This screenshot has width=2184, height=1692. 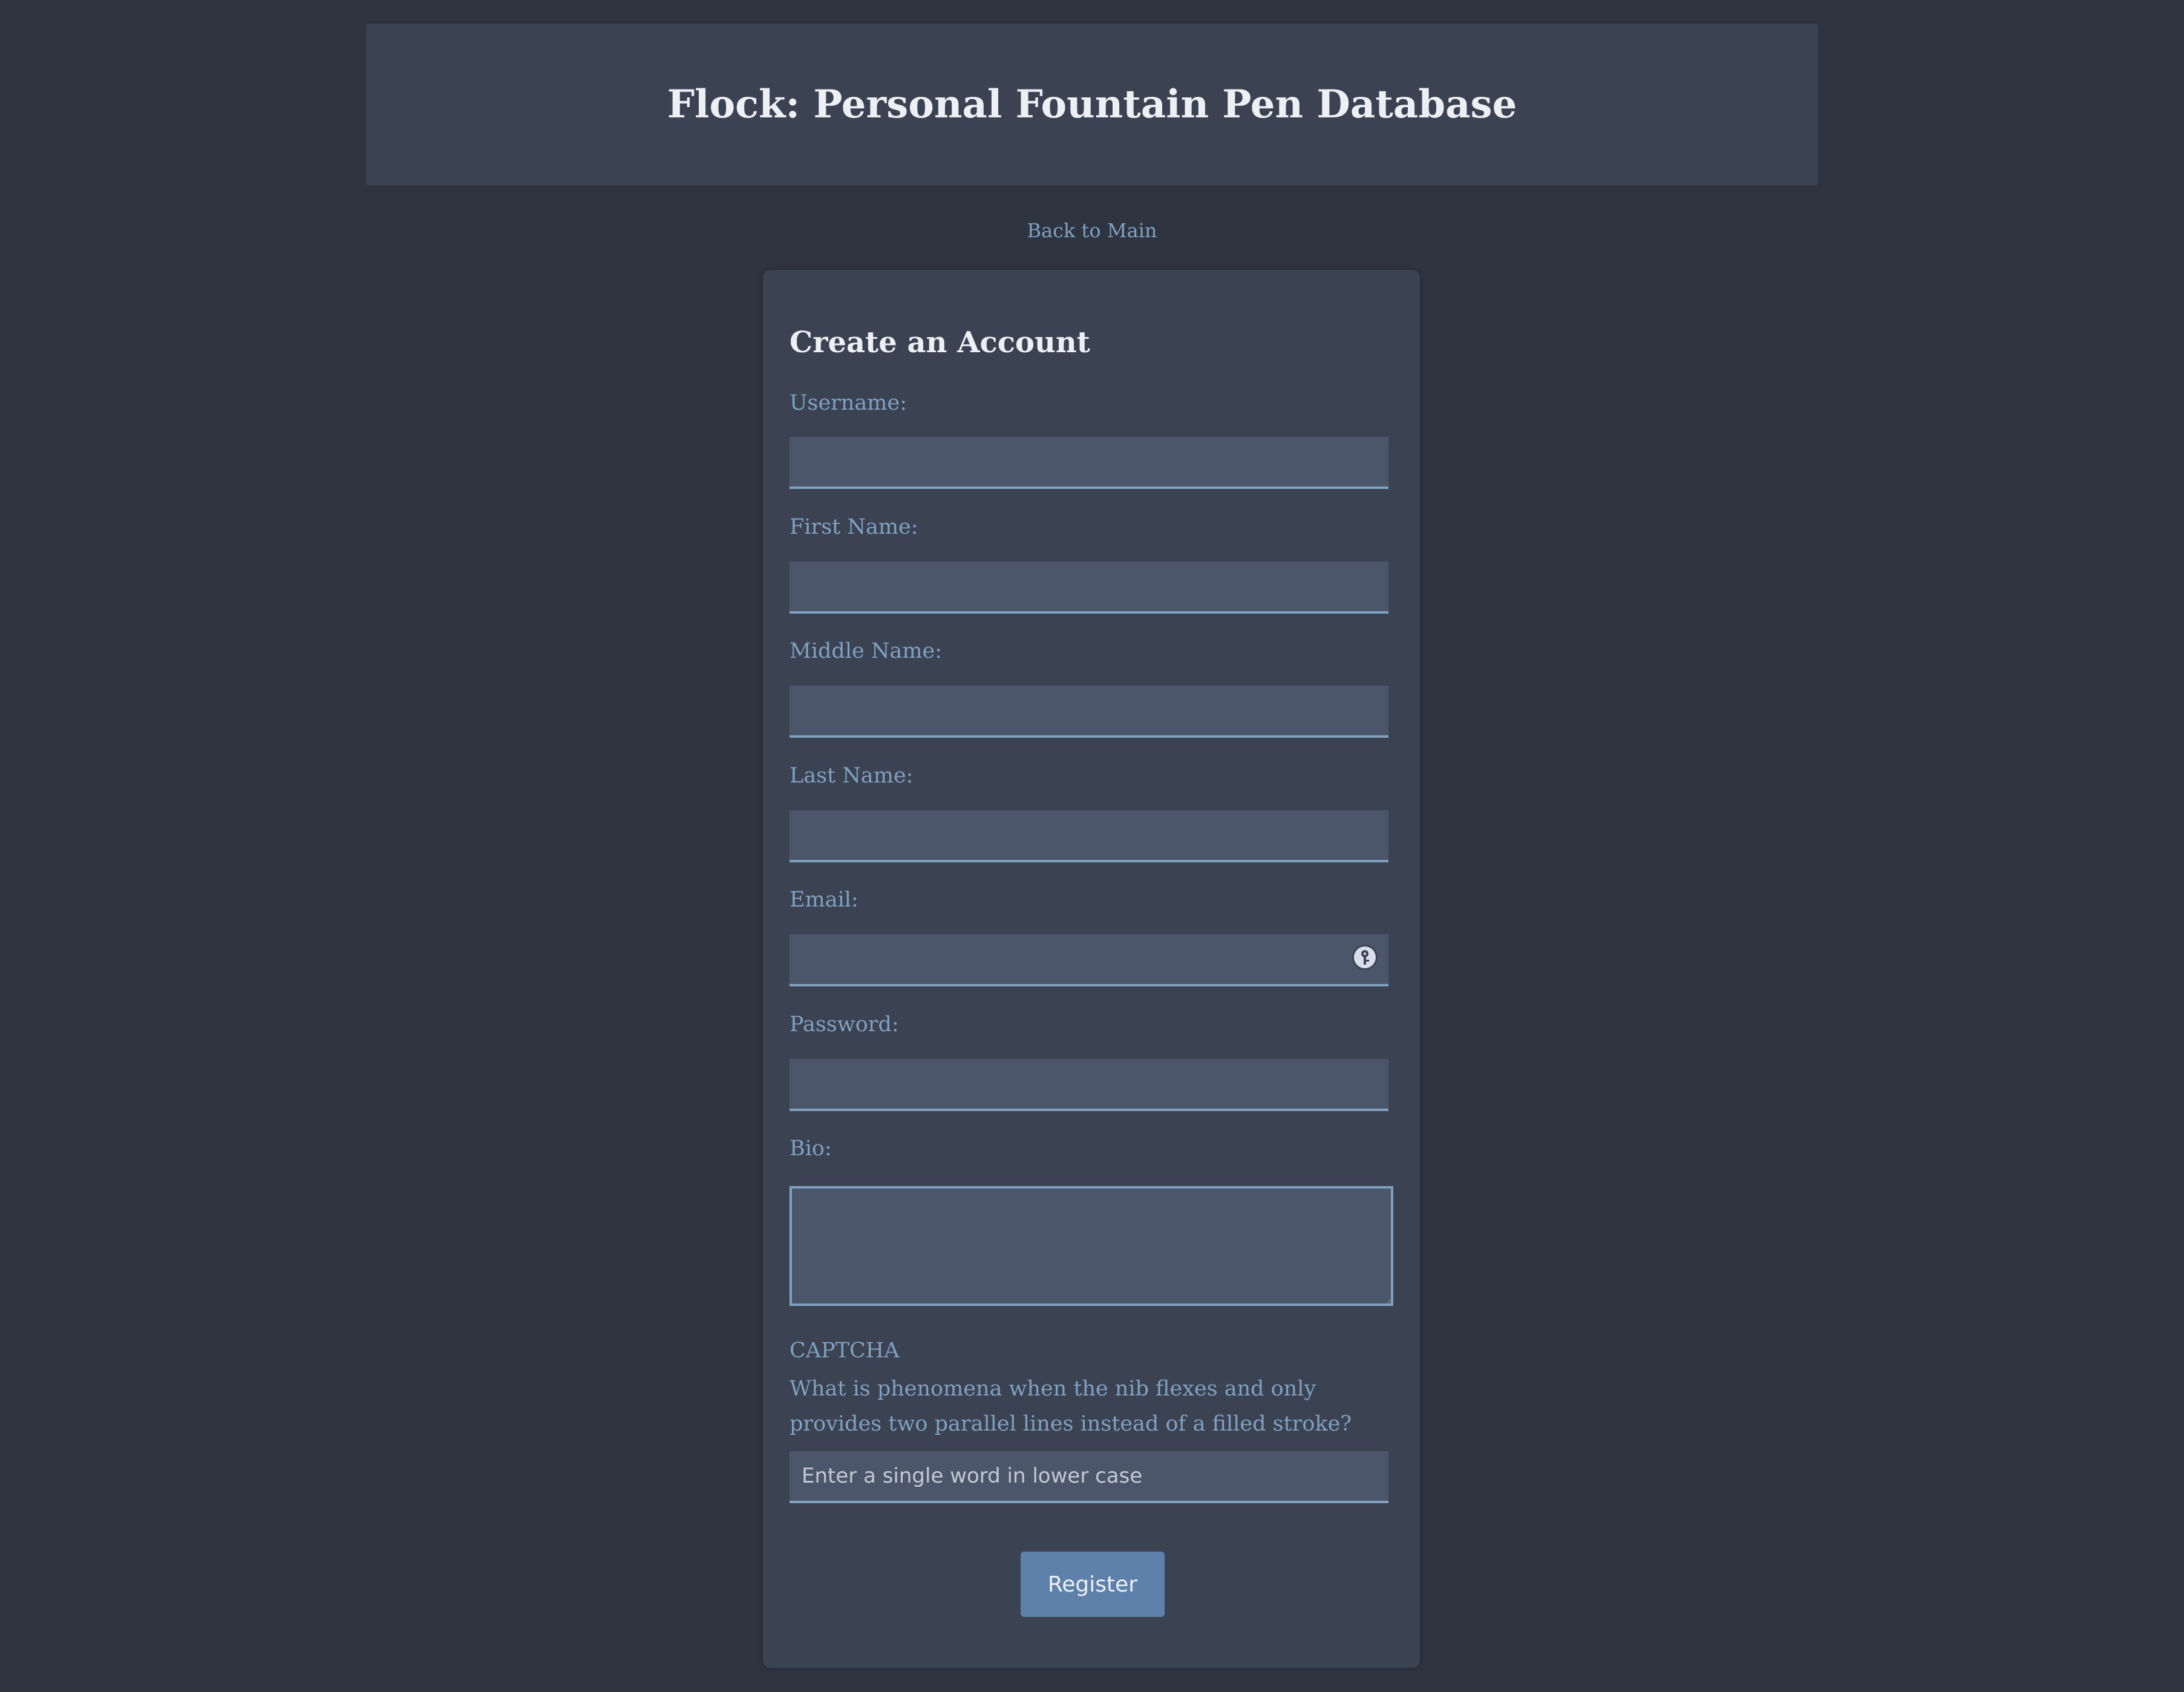 What do you see at coordinates (1089, 1477) in the screenshot?
I see `captcha-input` at bounding box center [1089, 1477].